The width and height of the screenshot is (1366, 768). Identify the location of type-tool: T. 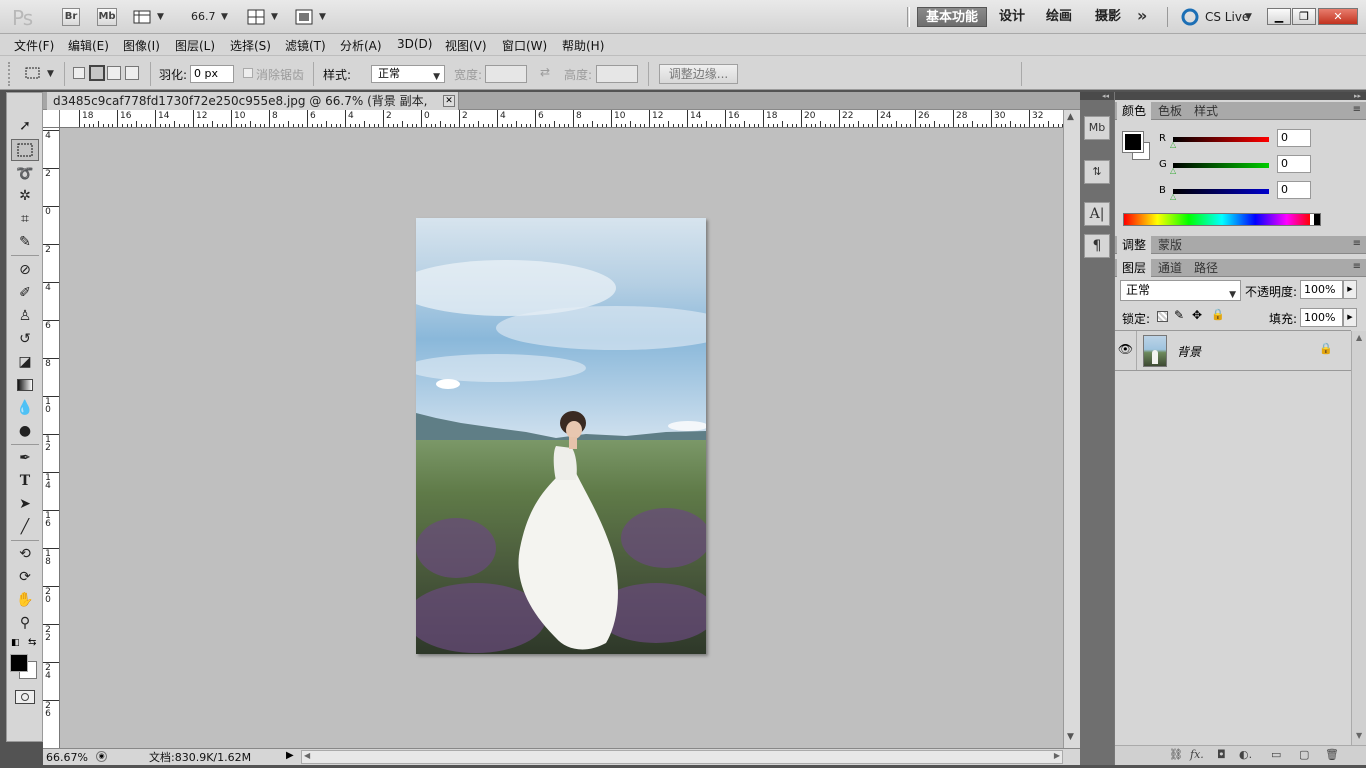
(25, 481).